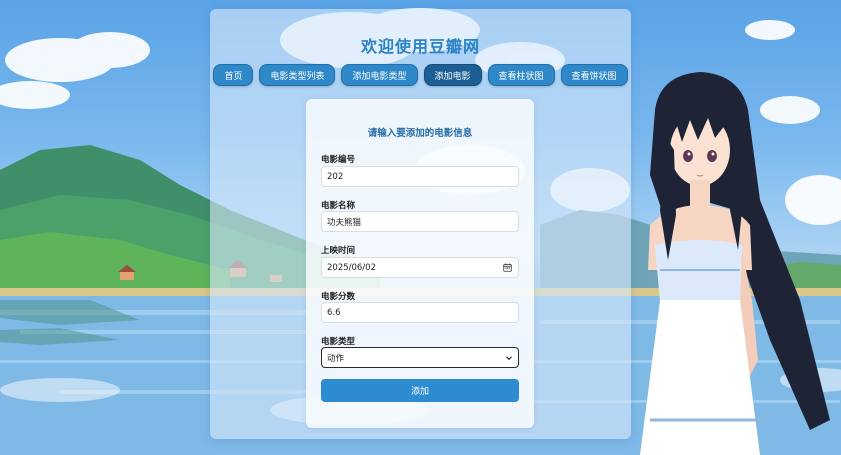  I want to click on add-submit-button: 添加, so click(420, 390).